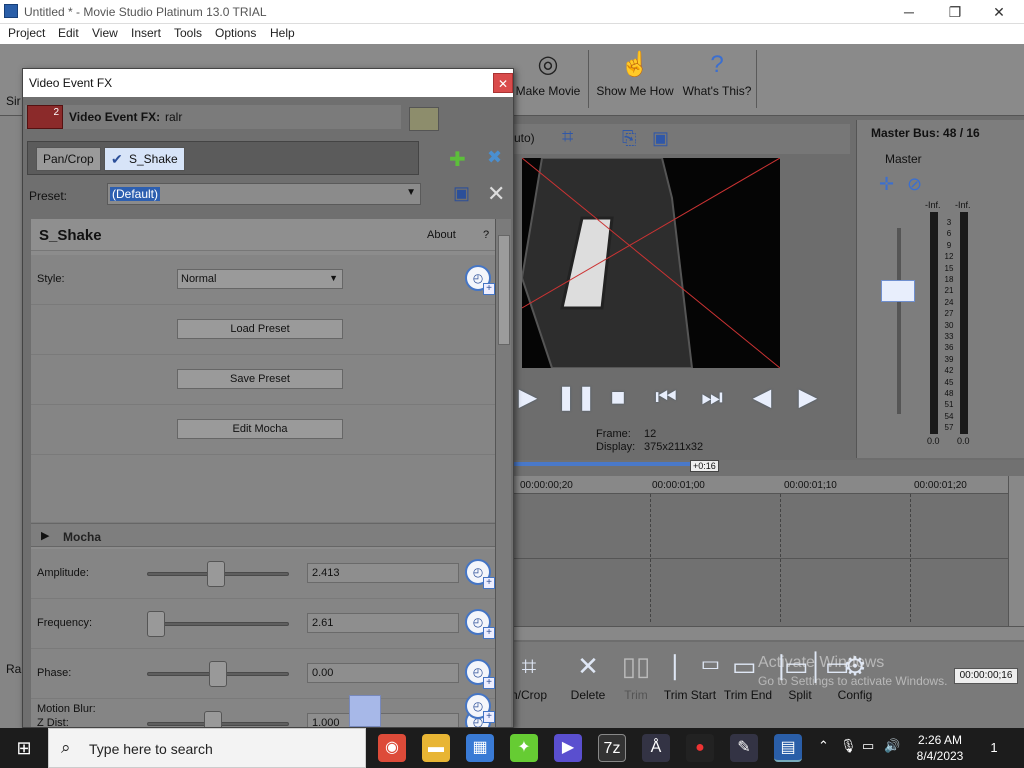 The width and height of the screenshot is (1024, 768). Describe the element at coordinates (26, 33) in the screenshot. I see `menu-project: Project` at that location.